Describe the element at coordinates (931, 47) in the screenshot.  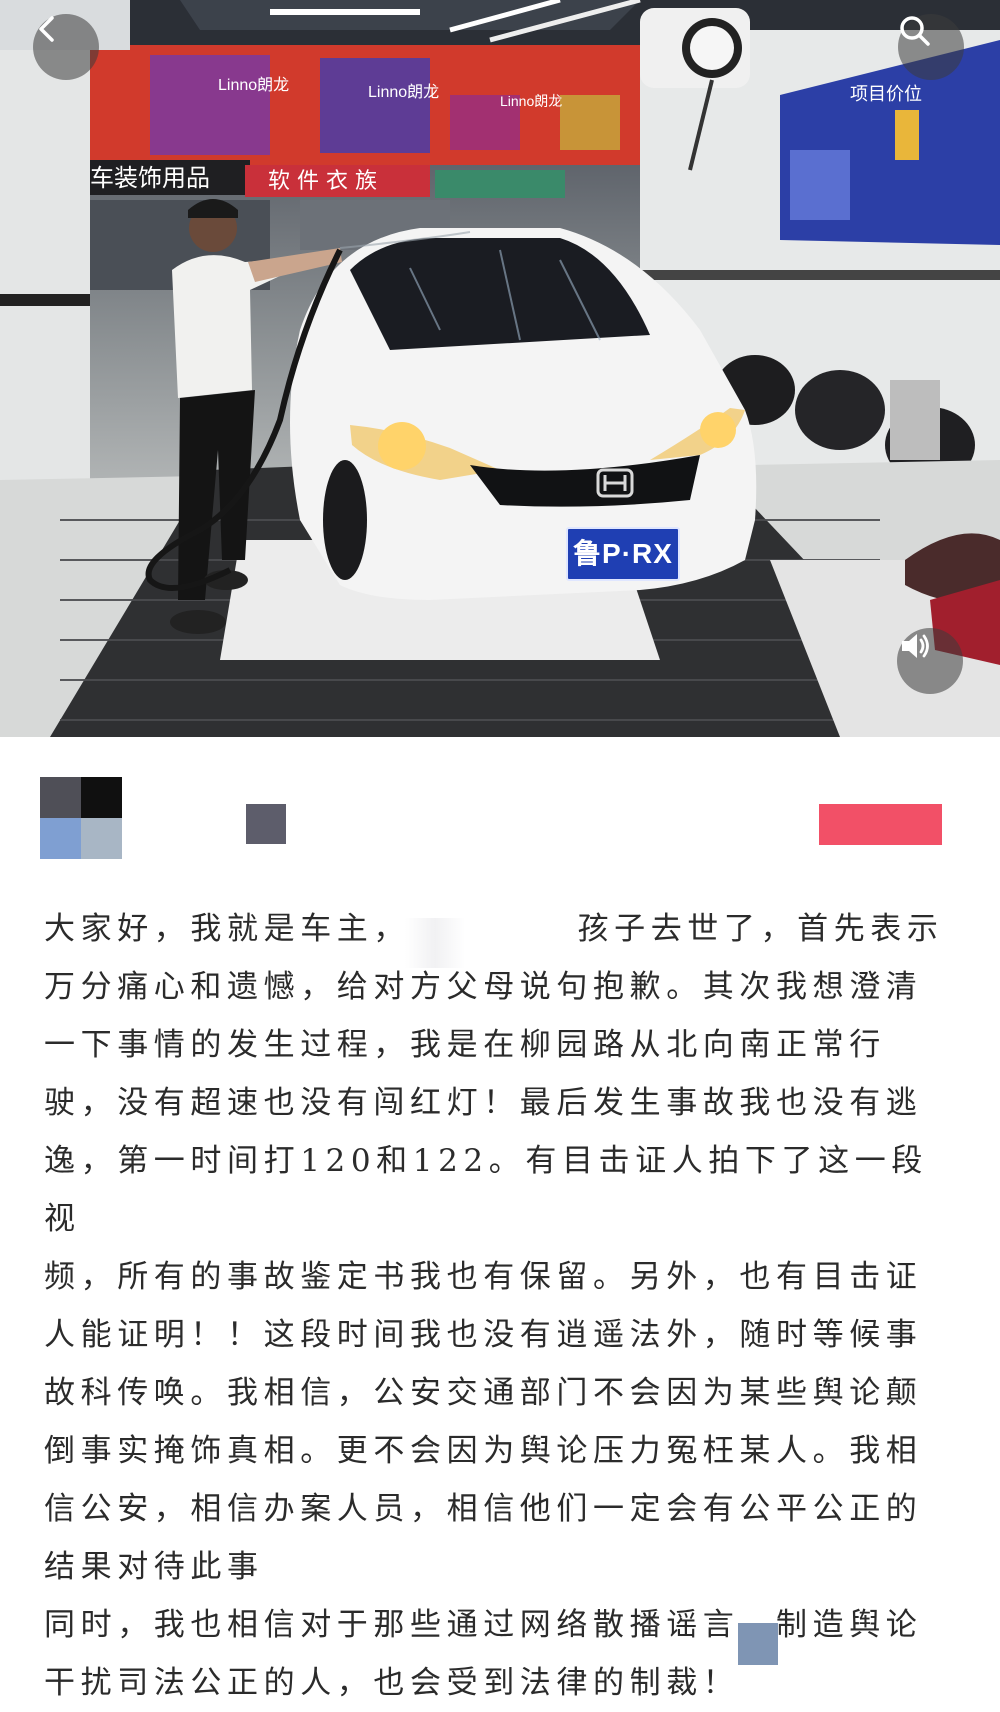
I see `search-button` at that location.